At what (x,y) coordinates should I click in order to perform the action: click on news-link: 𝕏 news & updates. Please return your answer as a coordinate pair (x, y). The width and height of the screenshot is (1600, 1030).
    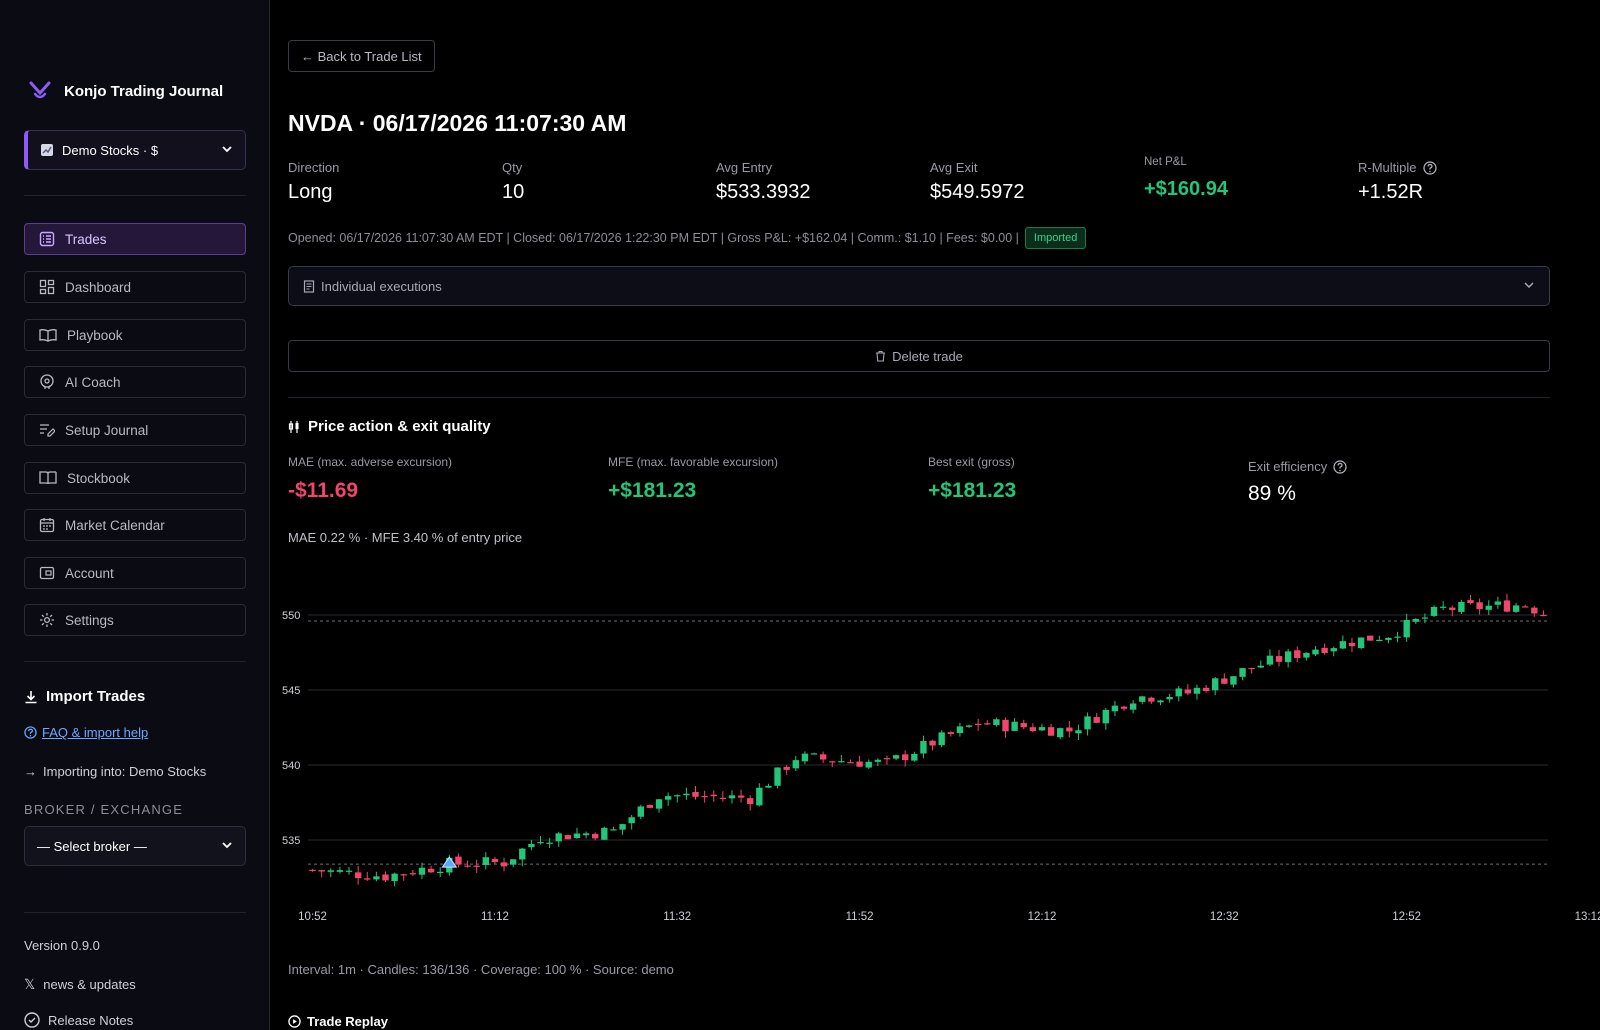
    Looking at the image, I should click on (80, 984).